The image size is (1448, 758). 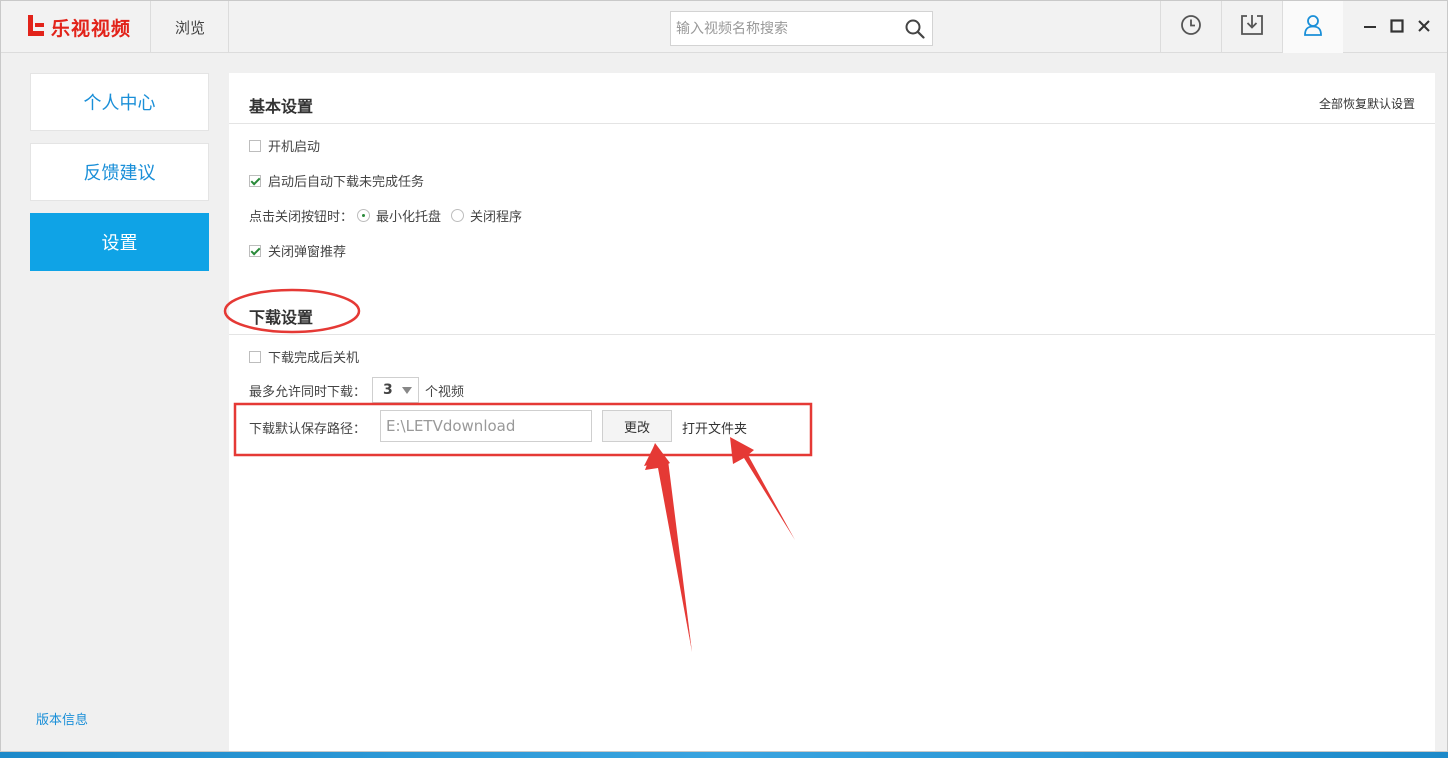 I want to click on minimize-to-tray-label: 最小化托盘, so click(x=408, y=215).